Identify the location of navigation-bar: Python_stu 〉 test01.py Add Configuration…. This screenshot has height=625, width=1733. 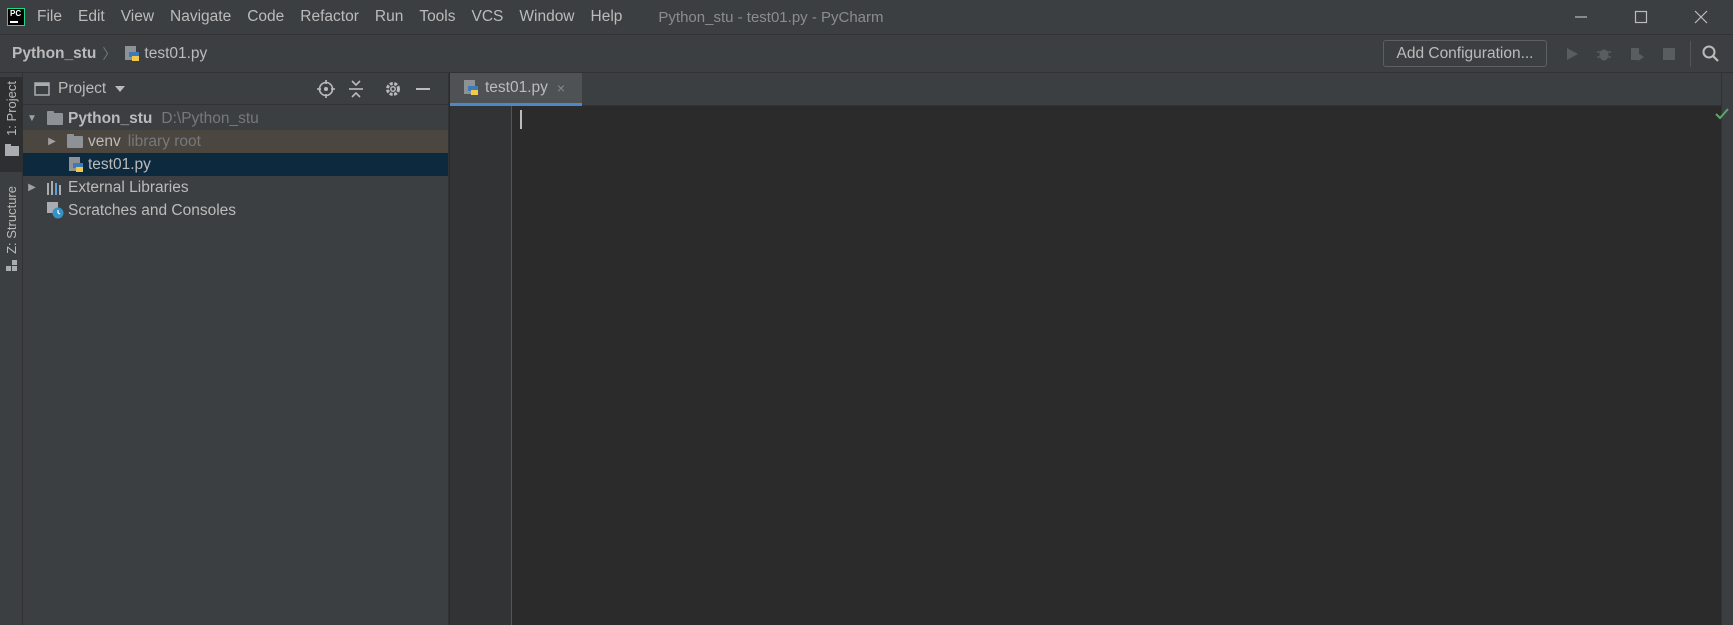
(866, 53).